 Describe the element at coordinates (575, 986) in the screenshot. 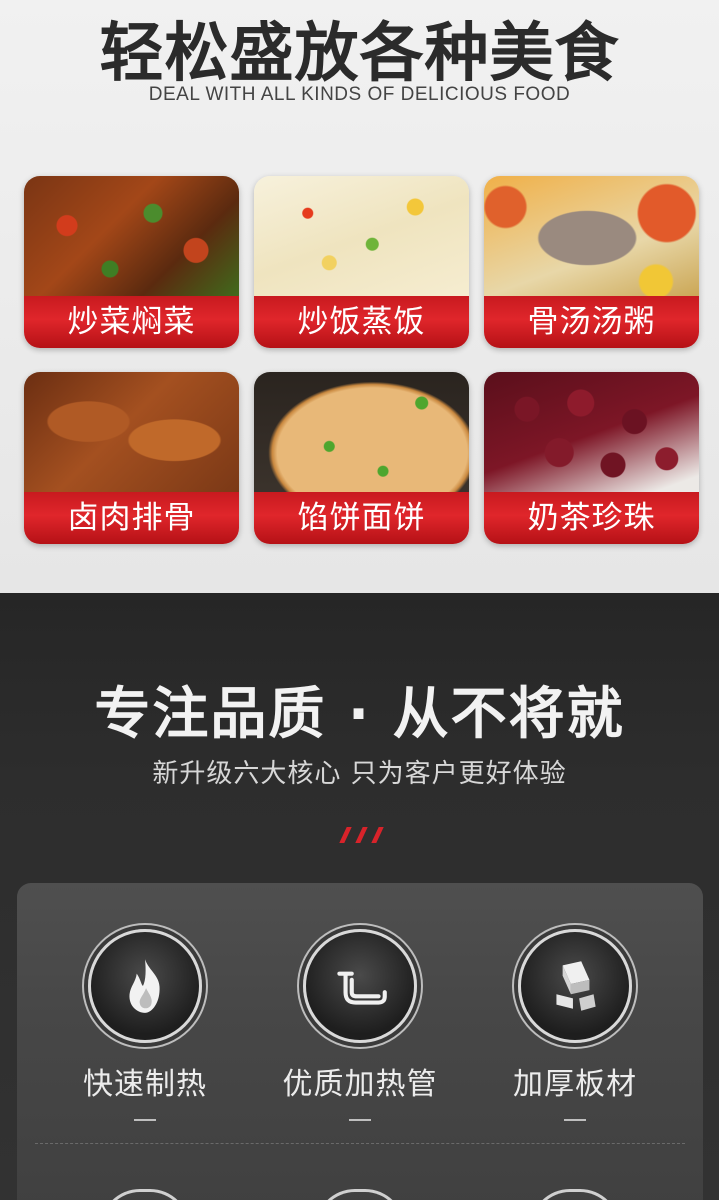

I see `metal-ingot-icon` at that location.